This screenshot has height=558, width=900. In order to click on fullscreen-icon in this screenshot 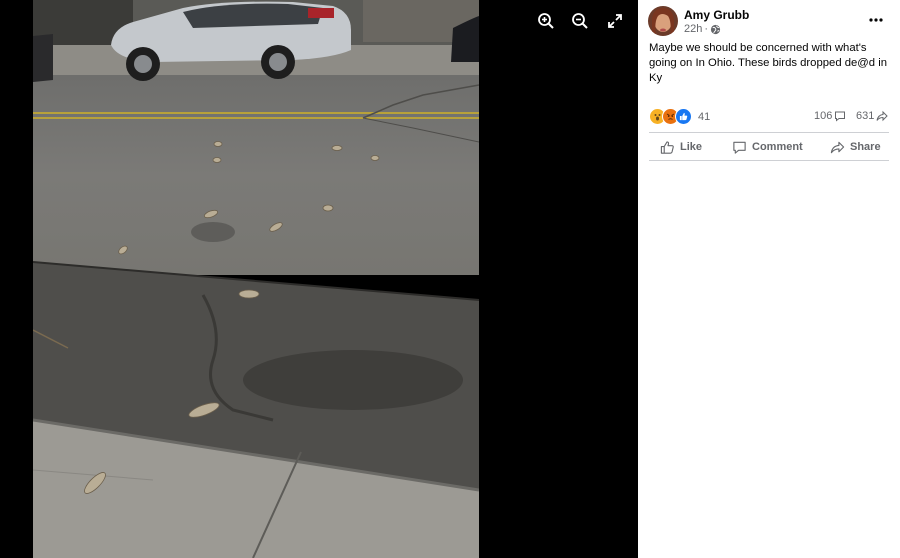, I will do `click(615, 21)`.